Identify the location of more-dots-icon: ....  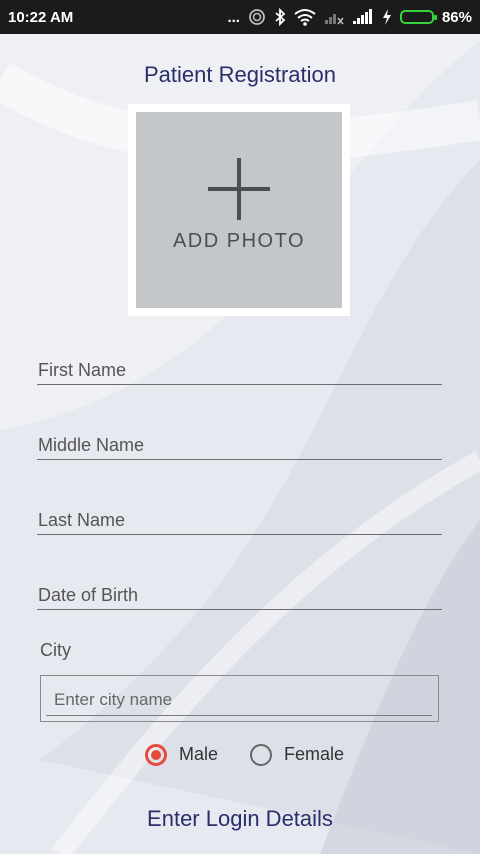
(233, 17).